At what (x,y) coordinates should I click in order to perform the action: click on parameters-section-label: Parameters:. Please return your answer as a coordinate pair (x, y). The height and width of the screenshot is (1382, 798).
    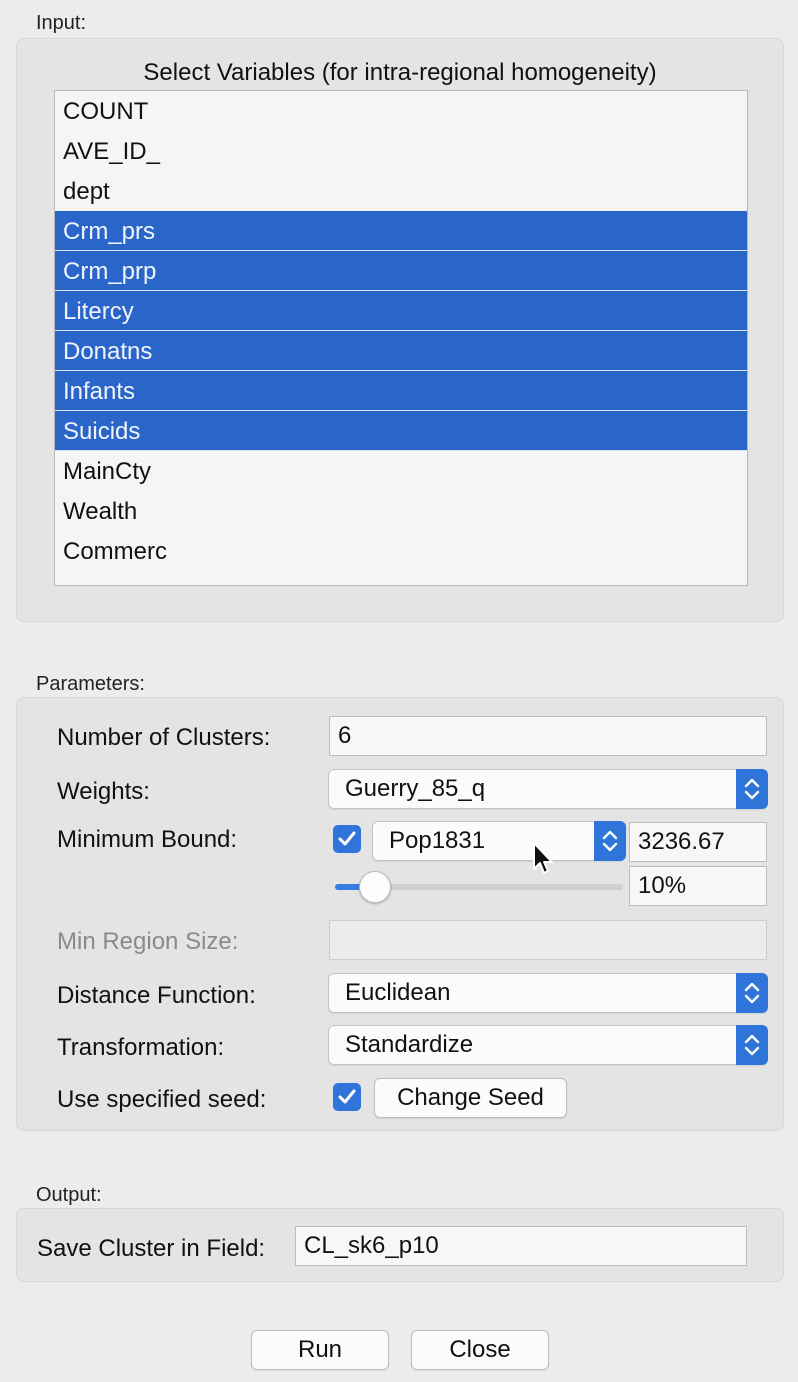
    Looking at the image, I should click on (90, 684).